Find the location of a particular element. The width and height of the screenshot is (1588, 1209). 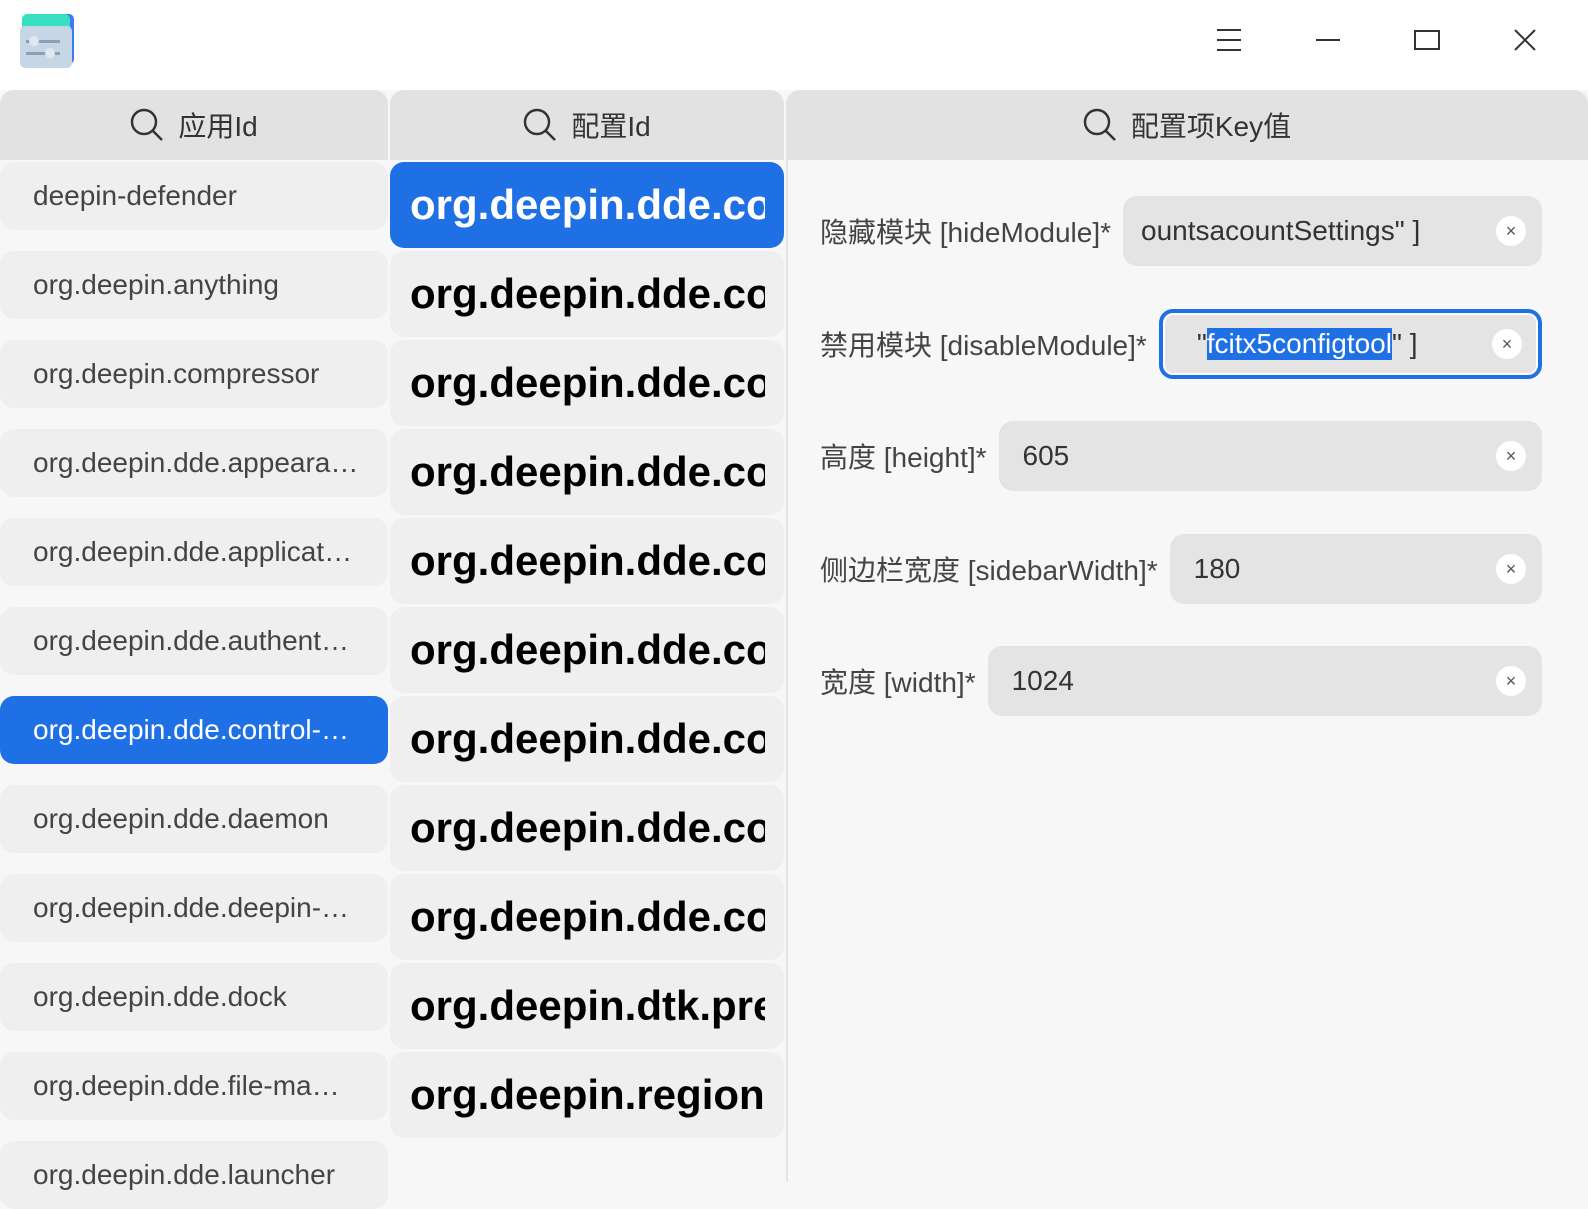

app-id-search: 应用Id is located at coordinates (194, 125).